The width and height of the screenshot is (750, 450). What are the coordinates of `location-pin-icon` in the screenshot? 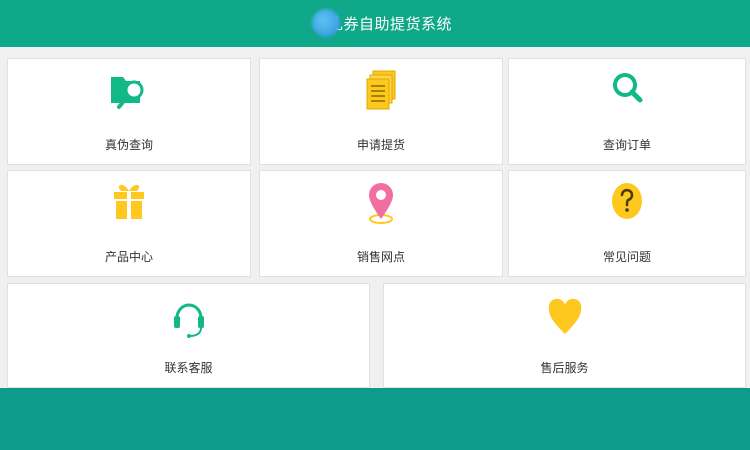 It's located at (381, 203).